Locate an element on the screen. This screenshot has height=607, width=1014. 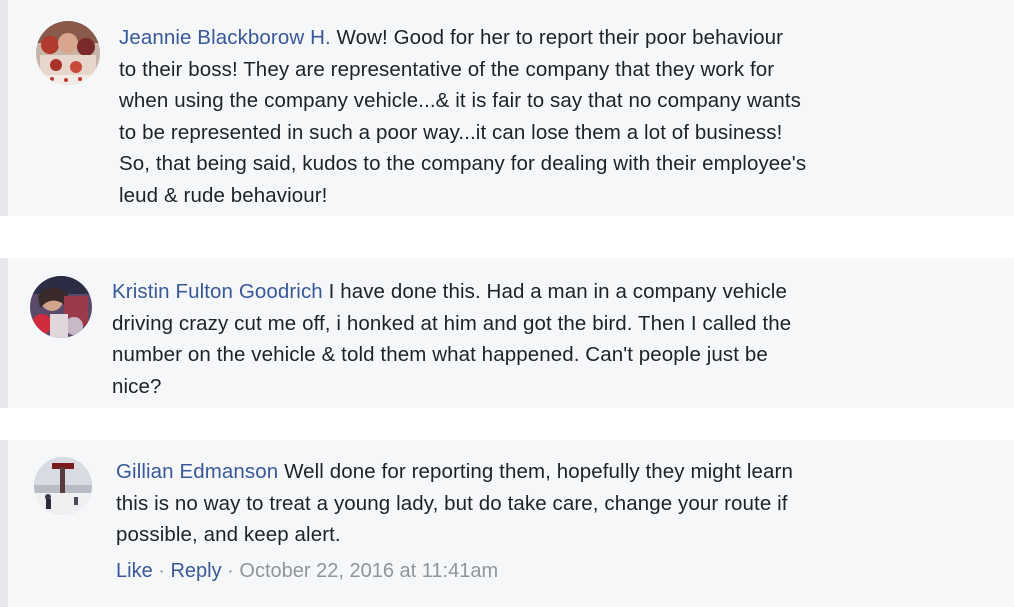
comment-author: Gillian Edmanson is located at coordinates (197, 471).